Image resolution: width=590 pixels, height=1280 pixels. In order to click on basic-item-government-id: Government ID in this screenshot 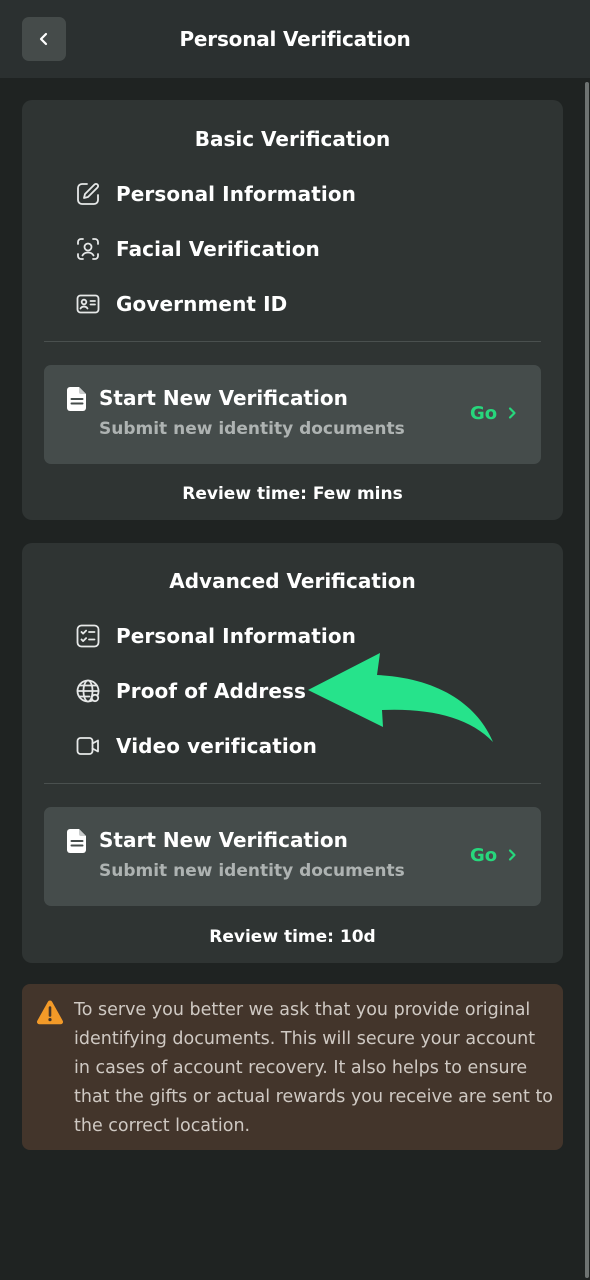, I will do `click(180, 304)`.